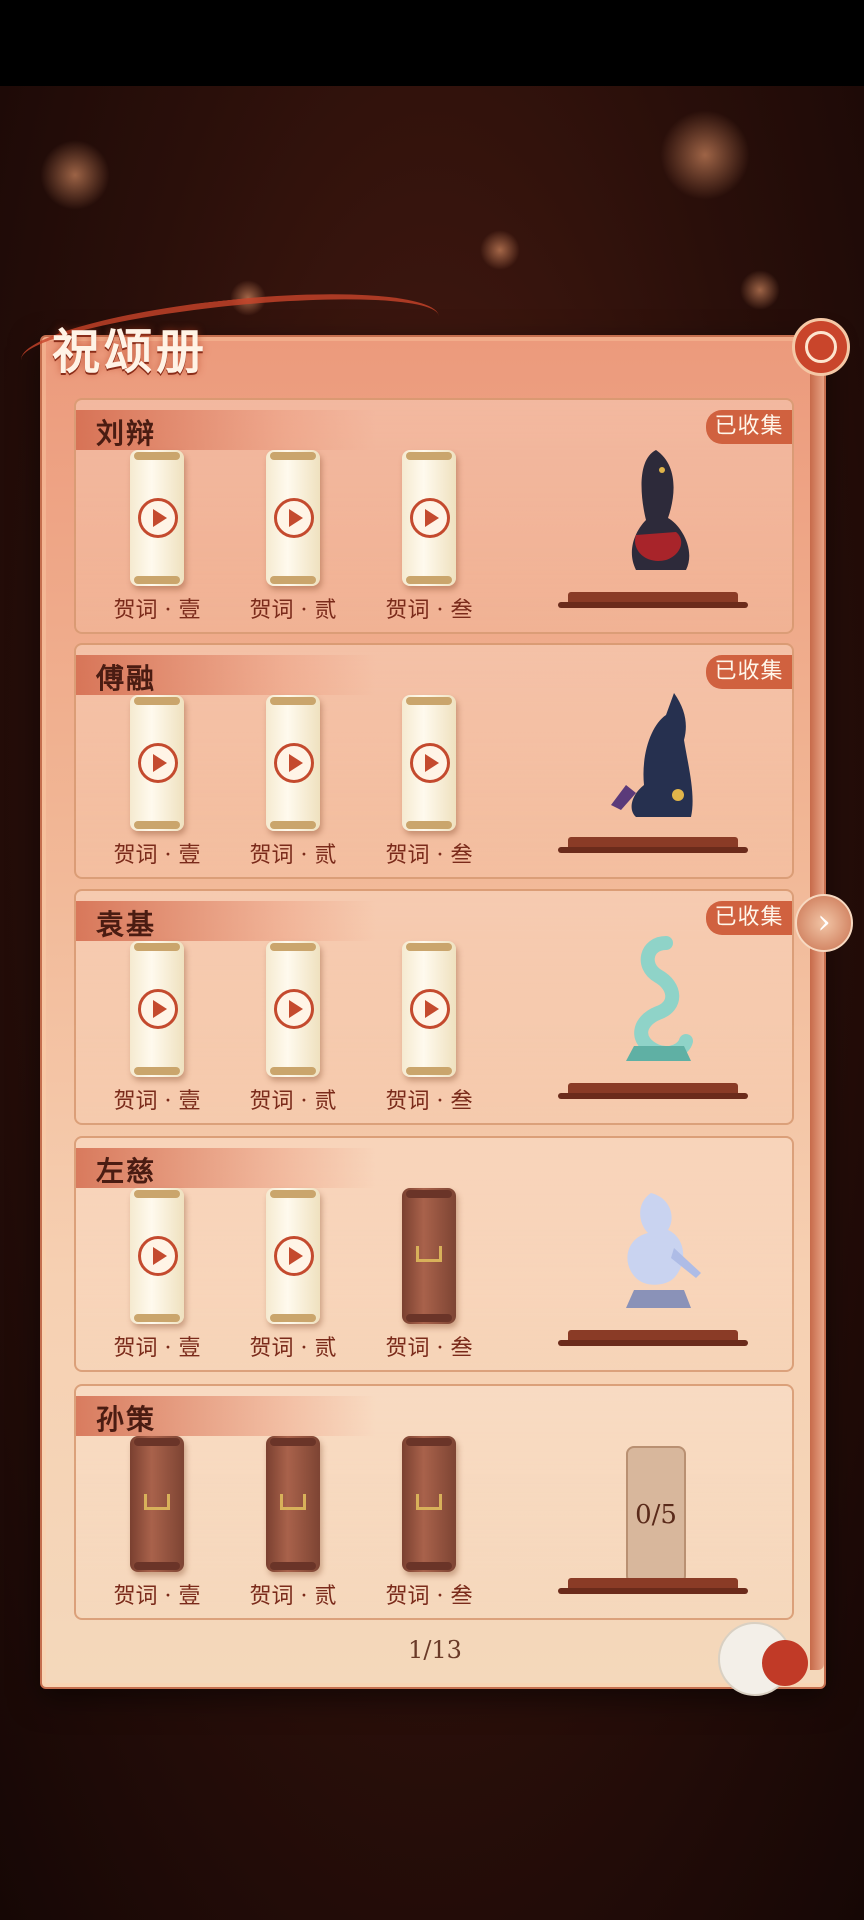  Describe the element at coordinates (126, 678) in the screenshot. I see `character-name: 傅融` at that location.